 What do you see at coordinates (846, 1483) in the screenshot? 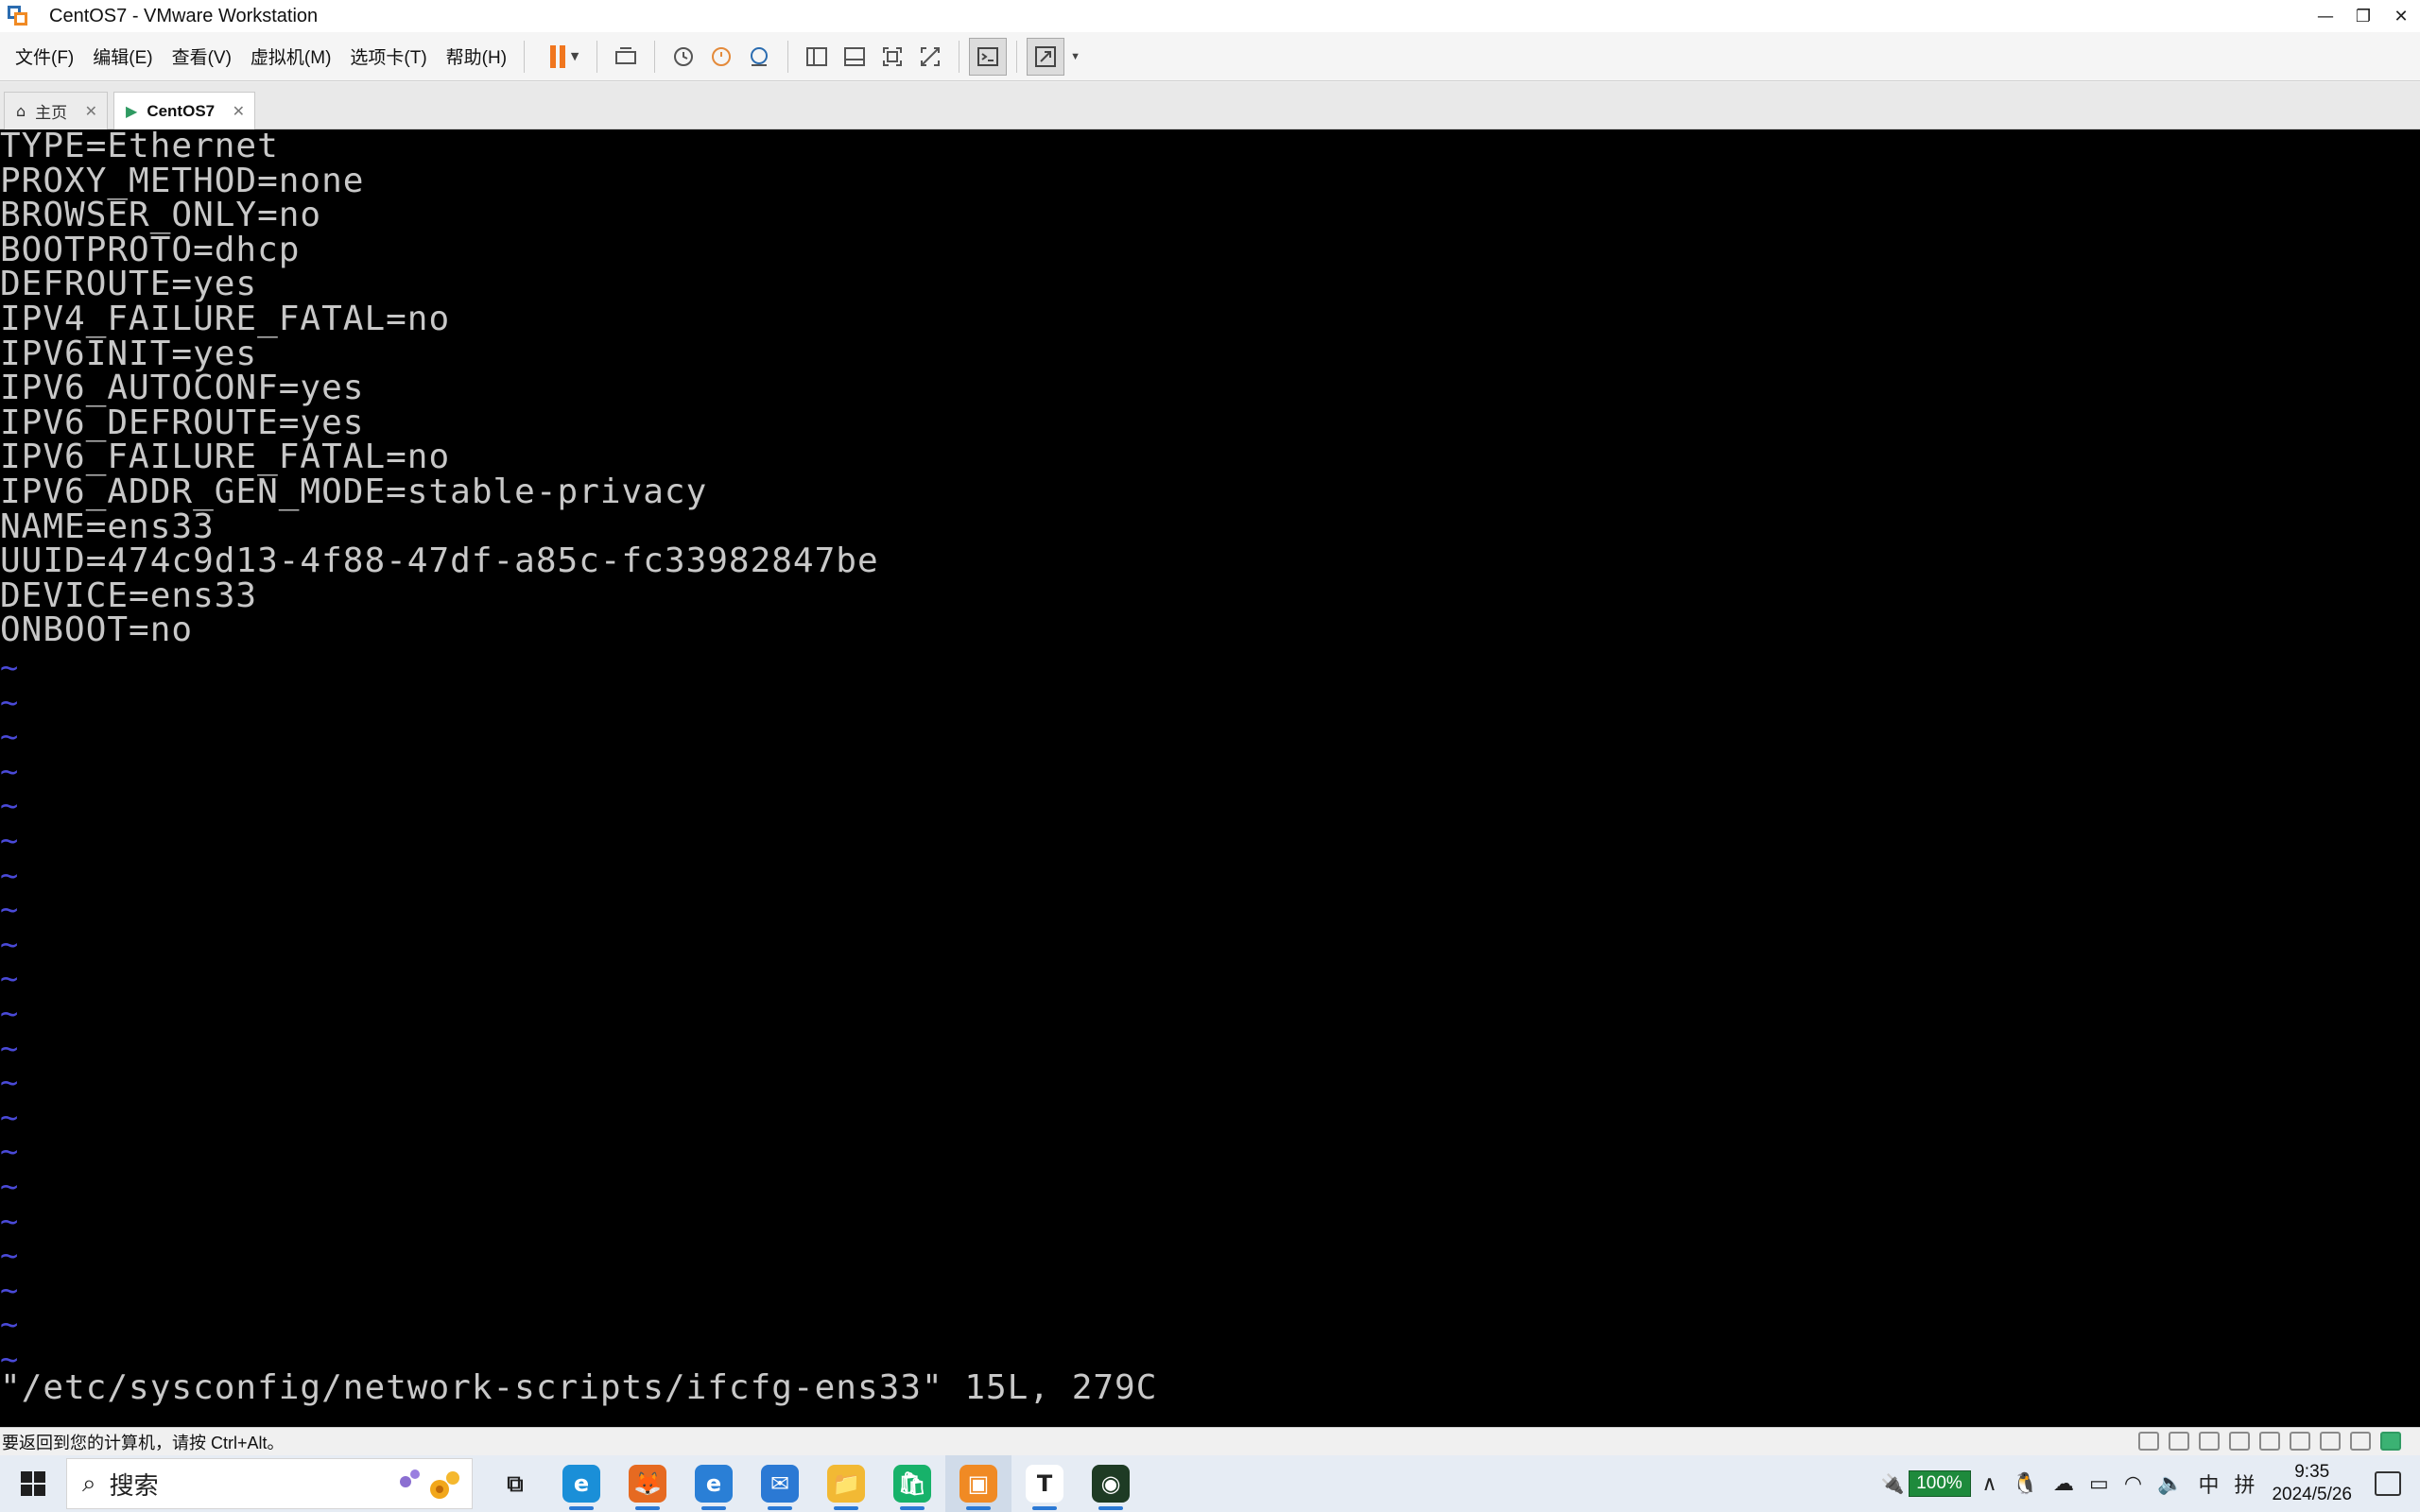
I see `taskbar-app-explorer: 📁` at bounding box center [846, 1483].